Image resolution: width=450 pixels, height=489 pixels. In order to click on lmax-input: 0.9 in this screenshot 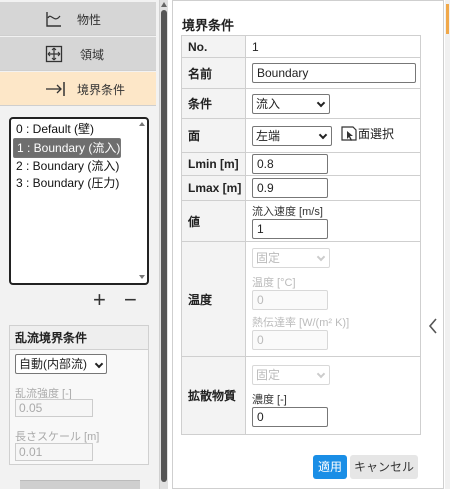, I will do `click(290, 188)`.